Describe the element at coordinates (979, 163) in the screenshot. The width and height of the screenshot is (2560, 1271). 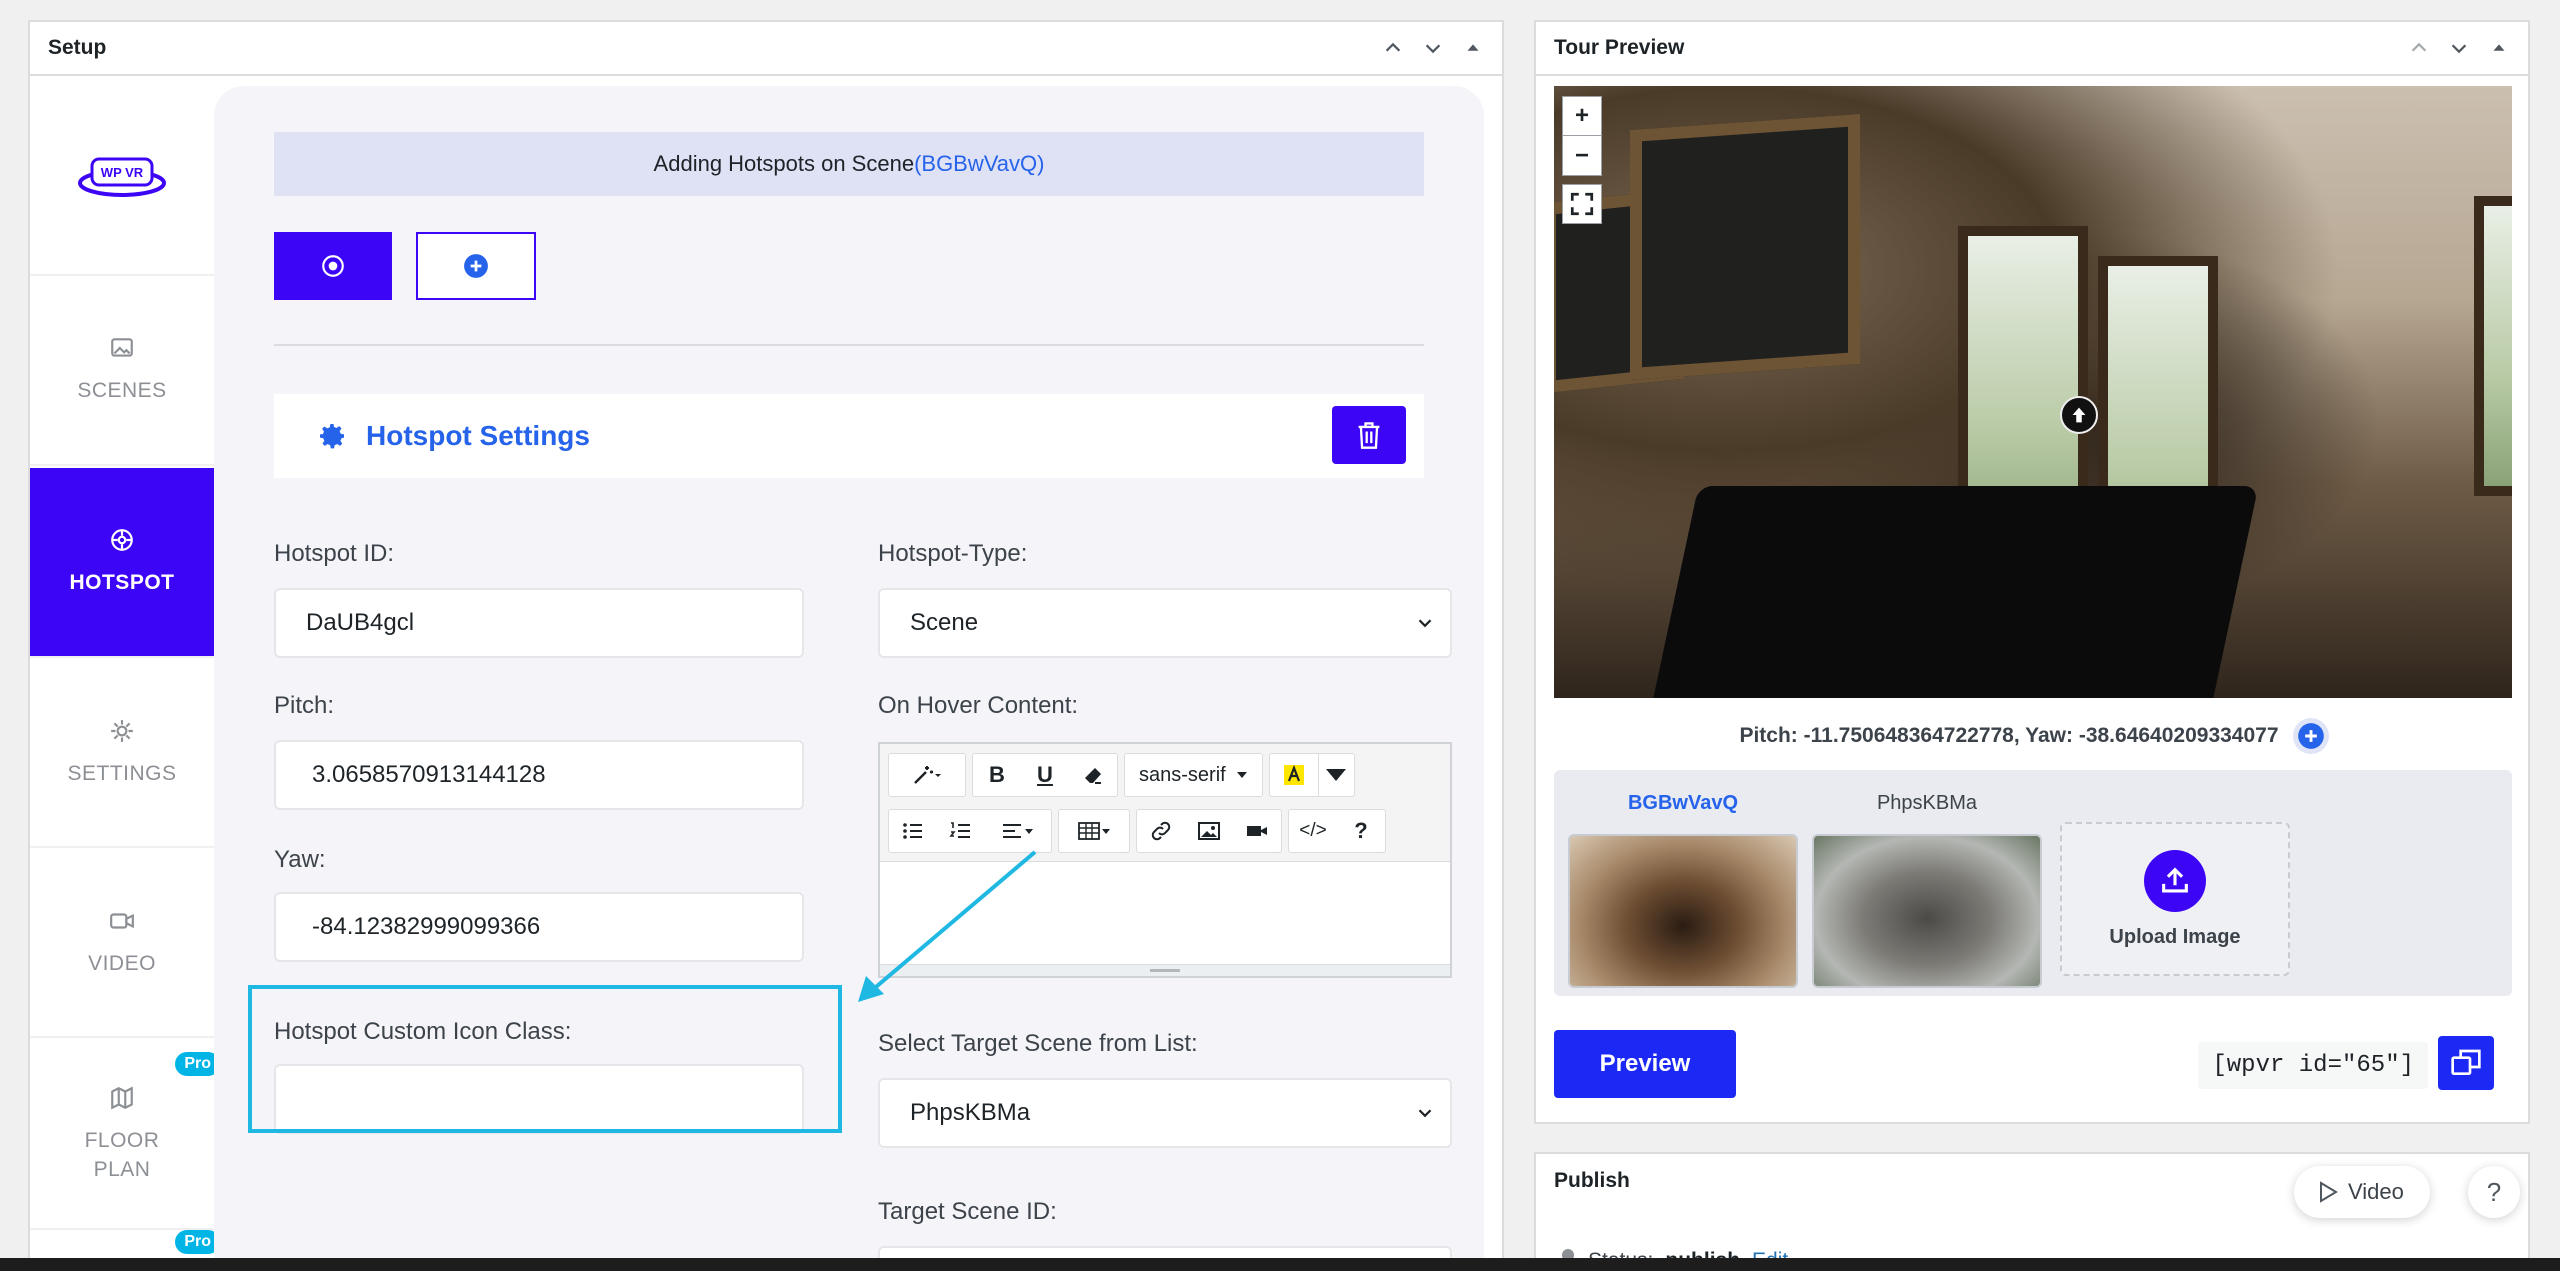
I see `banner-scene-id: (BGBwVavQ)` at that location.